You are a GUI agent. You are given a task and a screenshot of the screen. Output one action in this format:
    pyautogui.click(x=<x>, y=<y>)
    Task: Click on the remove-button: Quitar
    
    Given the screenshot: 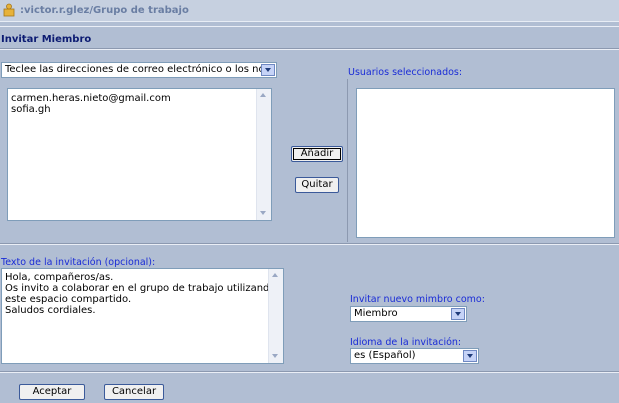 What is the action you would take?
    pyautogui.click(x=317, y=185)
    